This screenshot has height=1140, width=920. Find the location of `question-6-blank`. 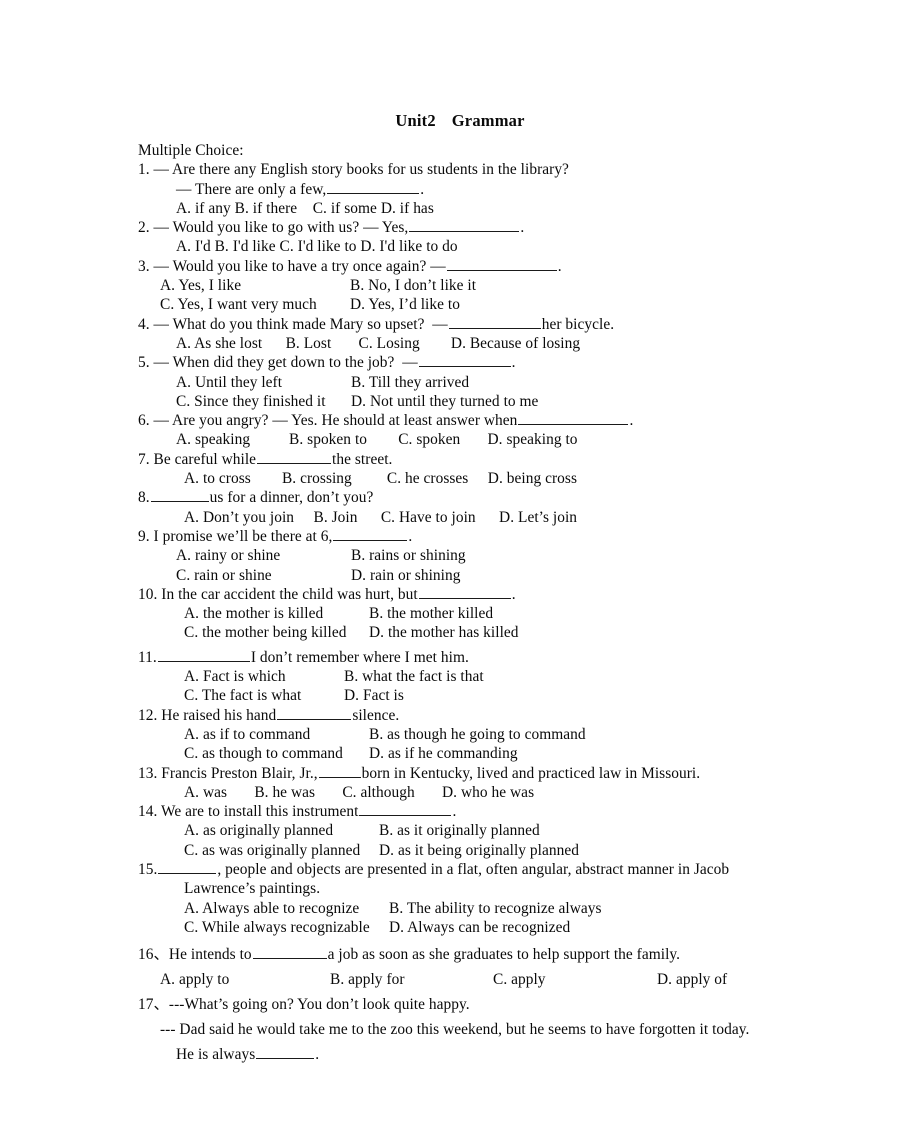

question-6-blank is located at coordinates (573, 419).